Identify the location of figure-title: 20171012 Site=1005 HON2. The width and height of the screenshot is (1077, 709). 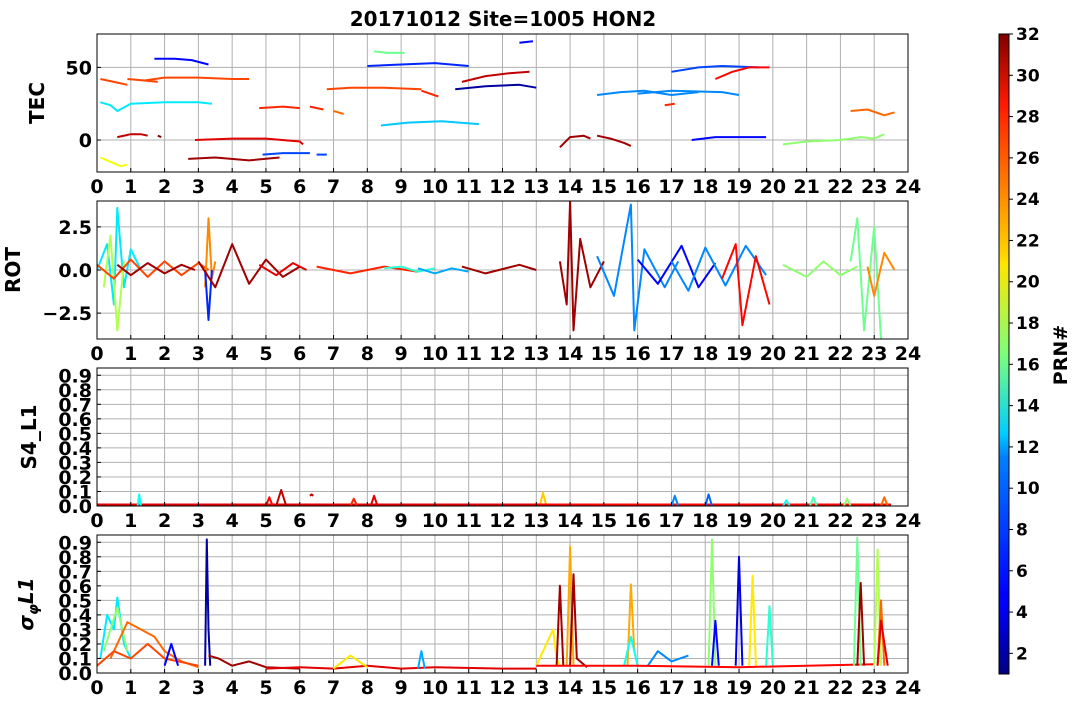
(503, 19).